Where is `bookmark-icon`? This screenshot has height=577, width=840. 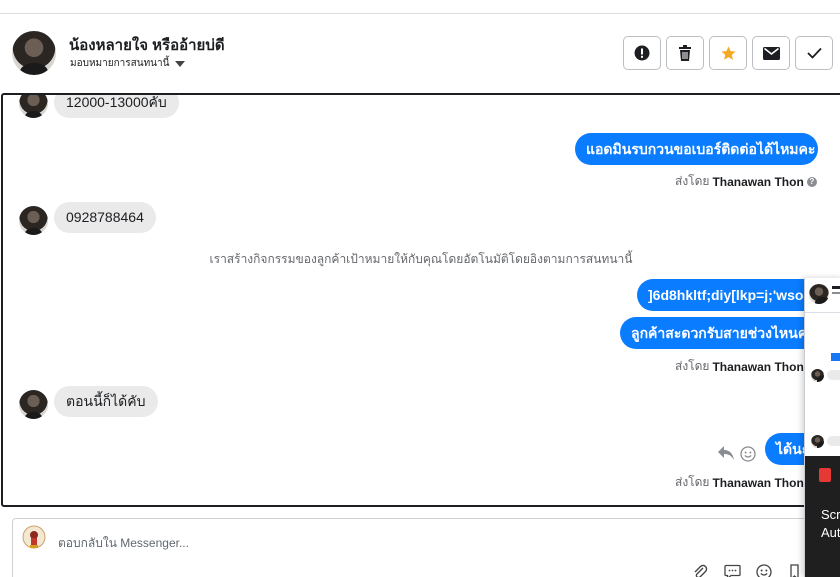
bookmark-icon is located at coordinates (794, 570).